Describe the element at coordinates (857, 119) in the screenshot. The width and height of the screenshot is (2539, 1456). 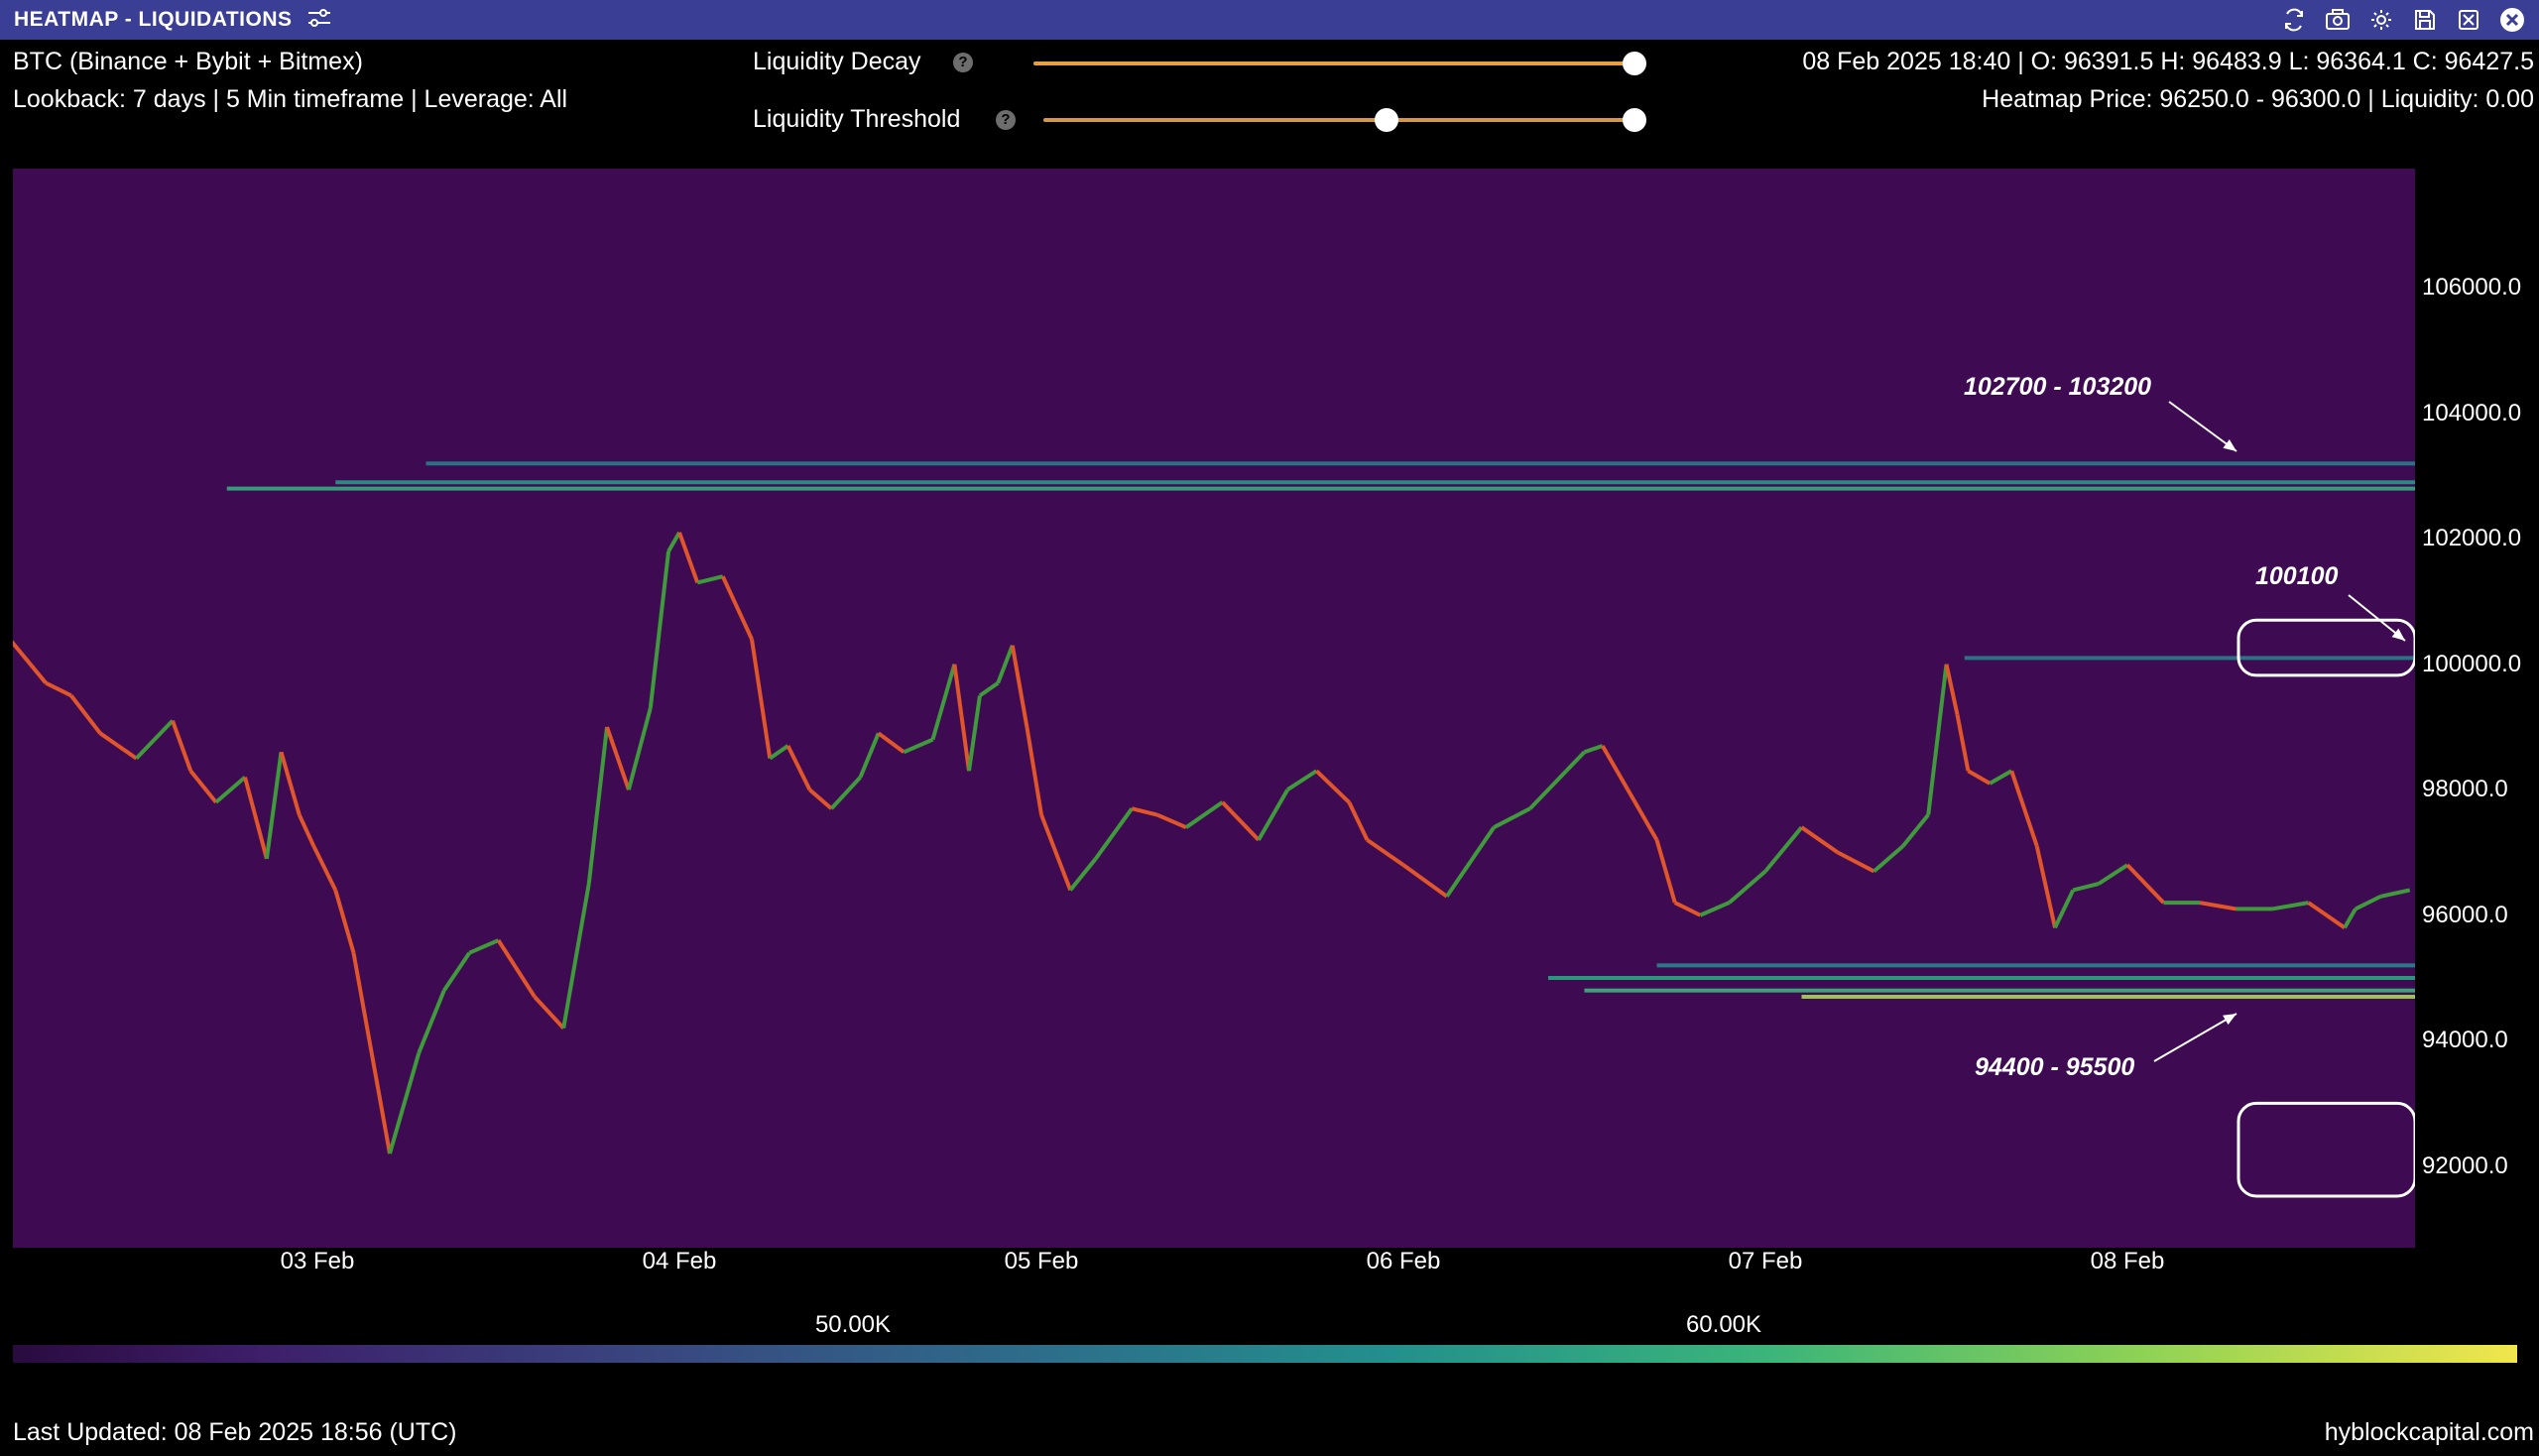
I see `liquidity-threshold-label: Liquidity Threshold` at that location.